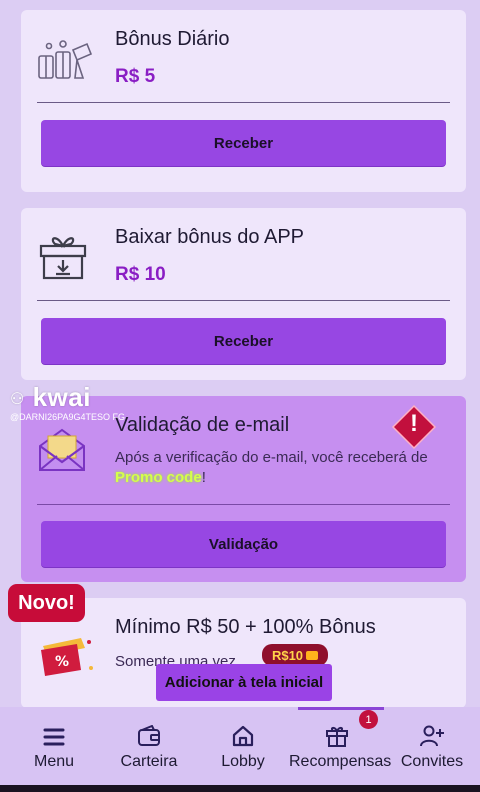 Image resolution: width=480 pixels, height=792 pixels. I want to click on kwai-logo-icon: ⚇, so click(17, 400).